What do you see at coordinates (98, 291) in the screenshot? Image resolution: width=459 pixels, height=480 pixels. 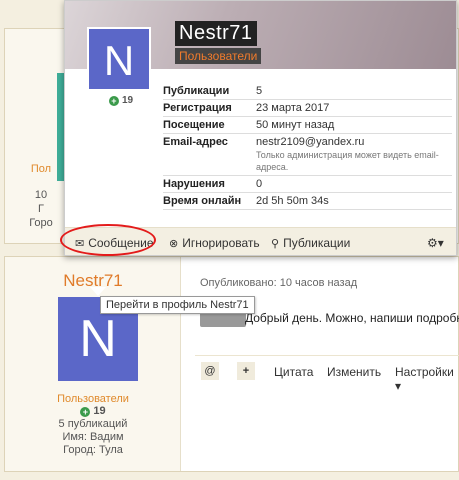 I see `hovercard-pointer` at bounding box center [98, 291].